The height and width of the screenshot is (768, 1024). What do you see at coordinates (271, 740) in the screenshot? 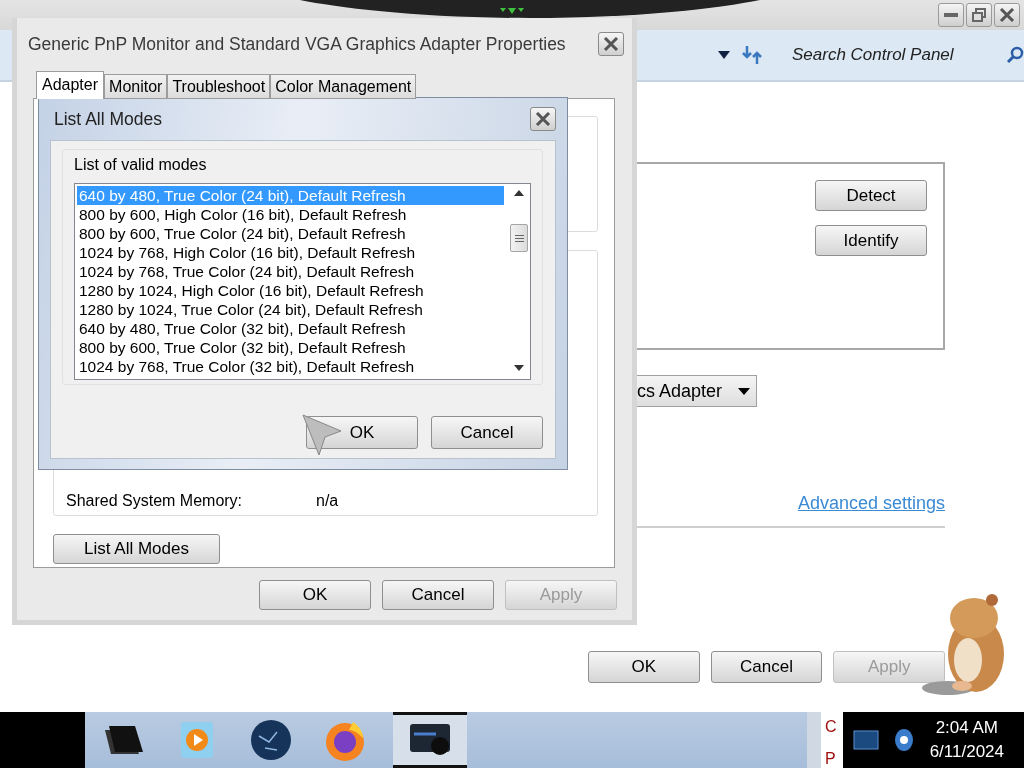
I see `globe-icon` at bounding box center [271, 740].